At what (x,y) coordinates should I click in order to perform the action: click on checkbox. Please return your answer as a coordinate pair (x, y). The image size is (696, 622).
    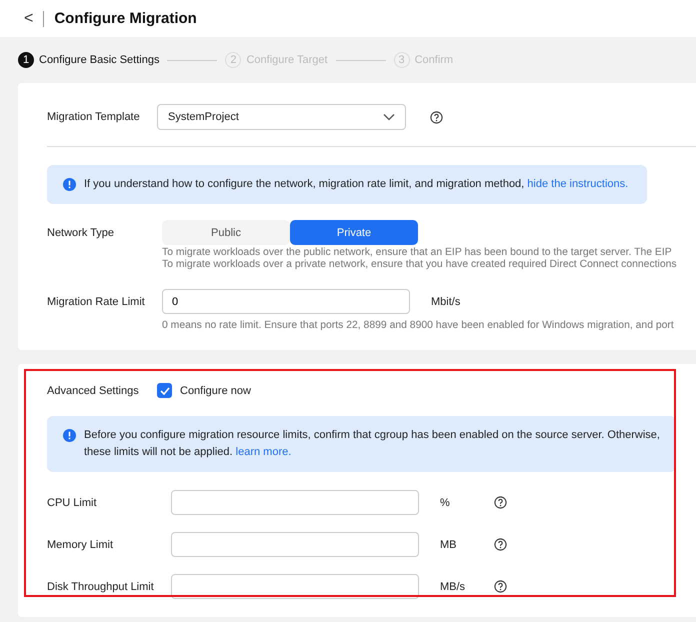
    Looking at the image, I should click on (164, 390).